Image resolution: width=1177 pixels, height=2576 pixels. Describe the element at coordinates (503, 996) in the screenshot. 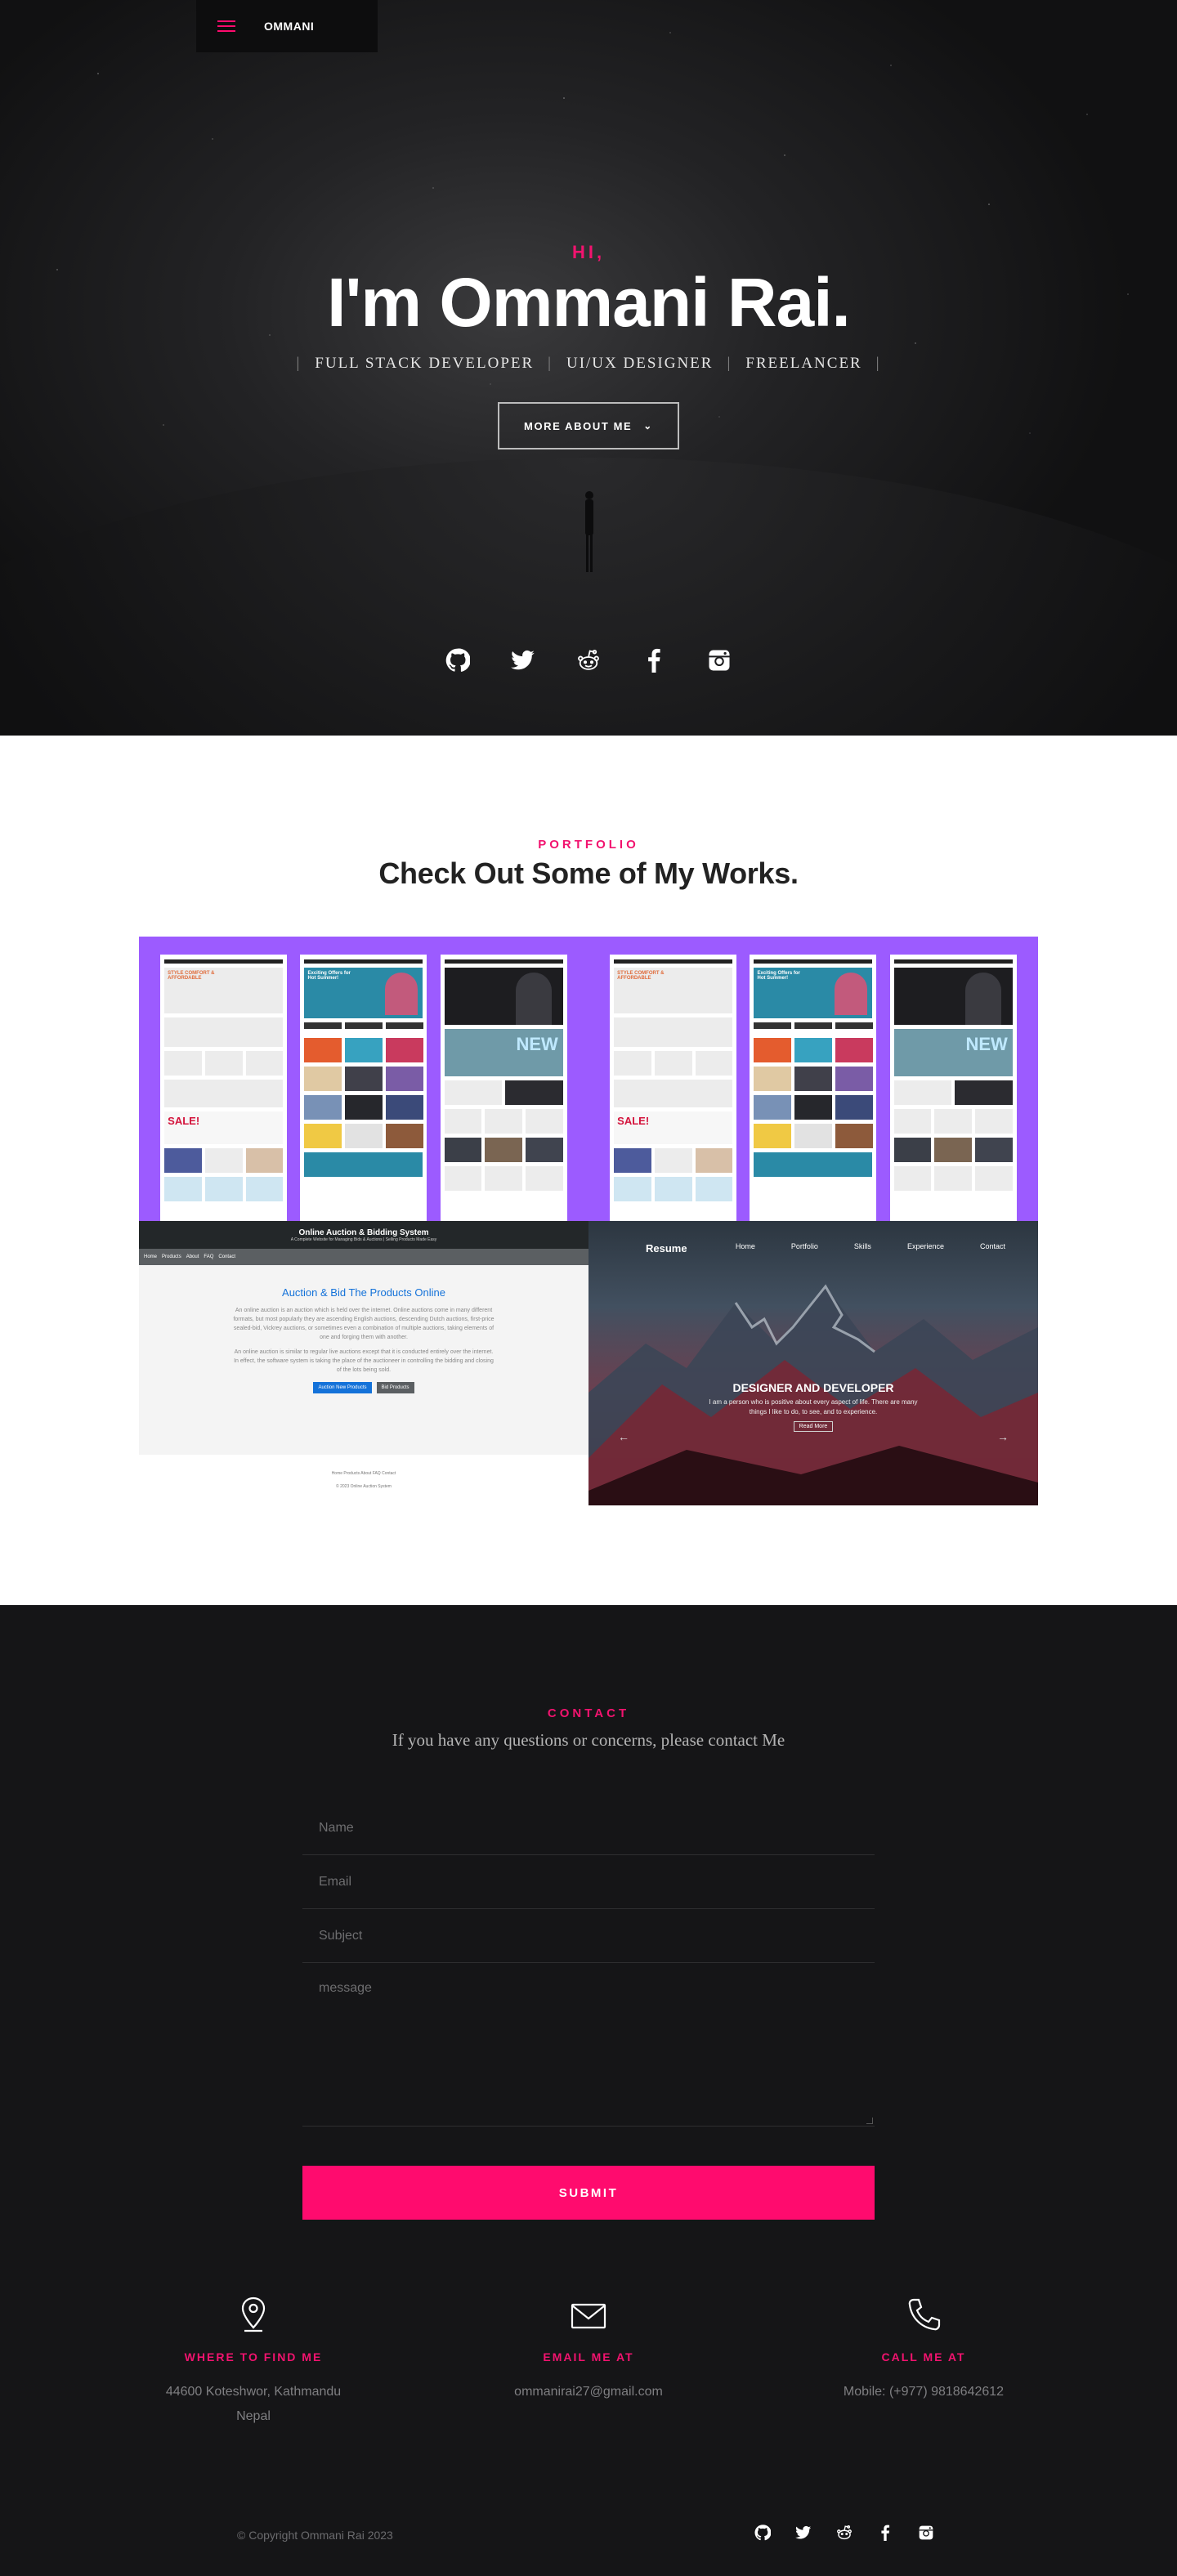

I see `hero-banner` at that location.